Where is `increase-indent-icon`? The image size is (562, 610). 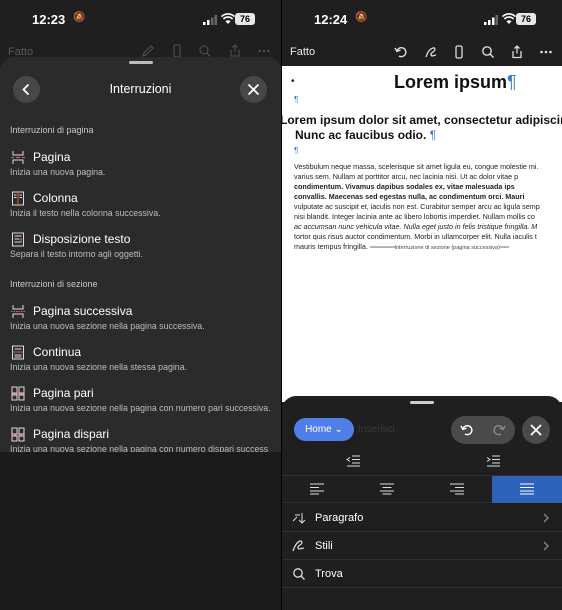 increase-indent-icon is located at coordinates (493, 461).